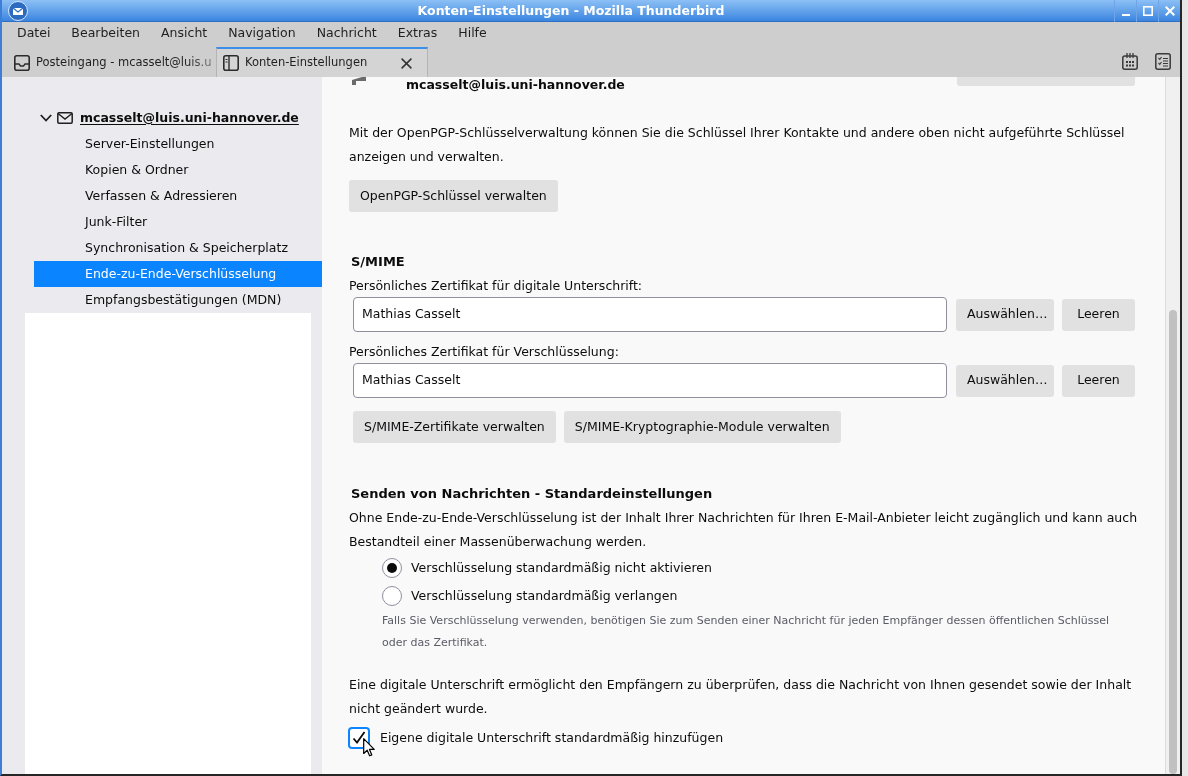 Image resolution: width=1188 pixels, height=776 pixels. Describe the element at coordinates (484, 352) in the screenshot. I see `field-label: Persönliches Zertifikat für Verschlüsselung:` at that location.